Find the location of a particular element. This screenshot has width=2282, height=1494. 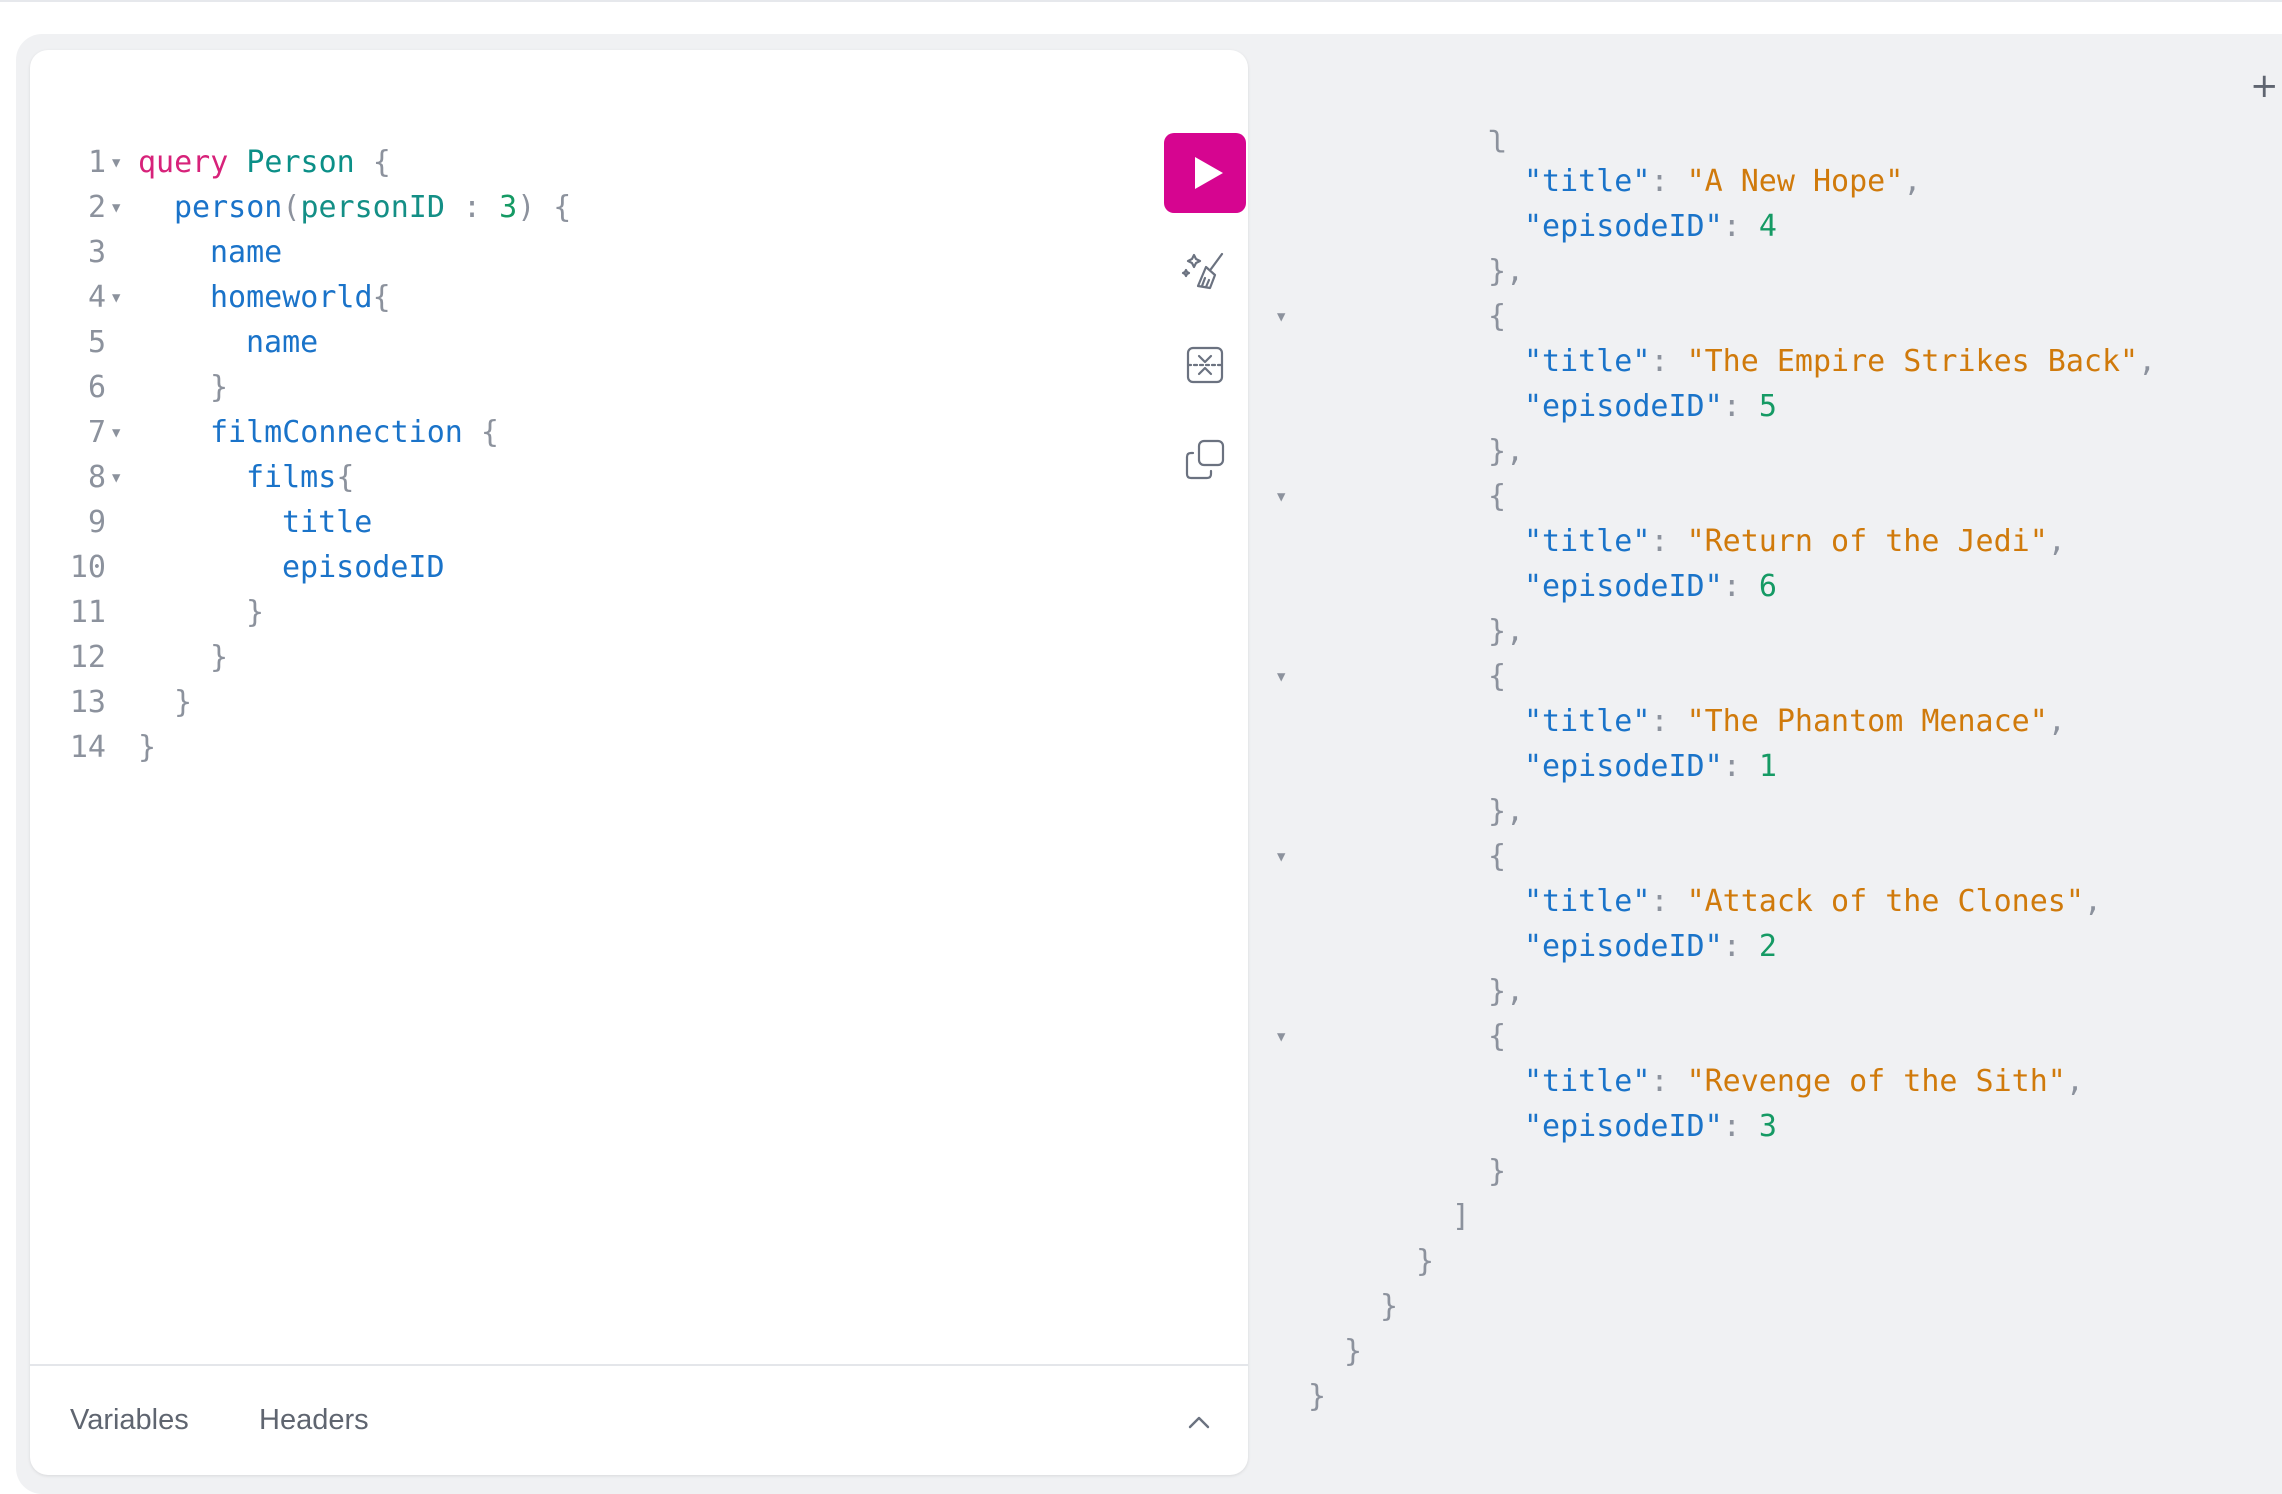

merge-fragments-icon is located at coordinates (1205, 365).